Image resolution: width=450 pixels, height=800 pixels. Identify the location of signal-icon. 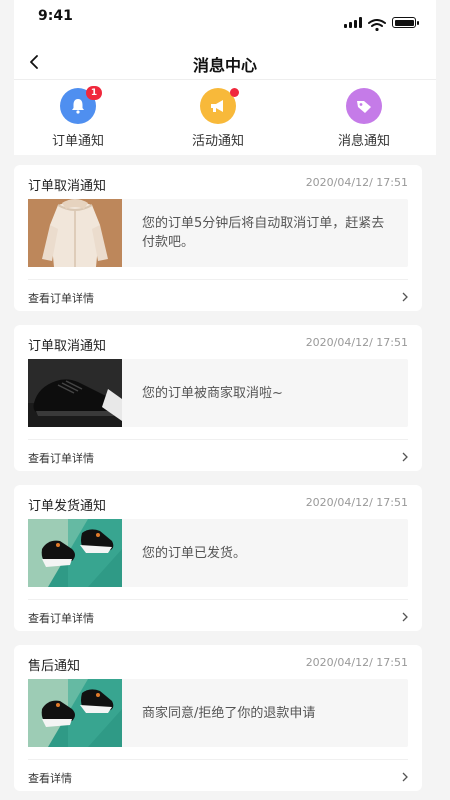
(353, 22).